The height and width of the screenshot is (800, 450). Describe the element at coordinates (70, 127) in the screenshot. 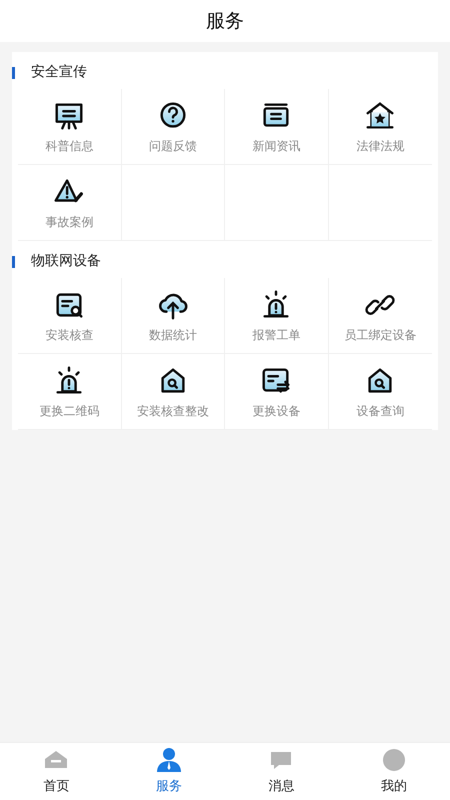

I see `service-tile: 科普信息` at that location.